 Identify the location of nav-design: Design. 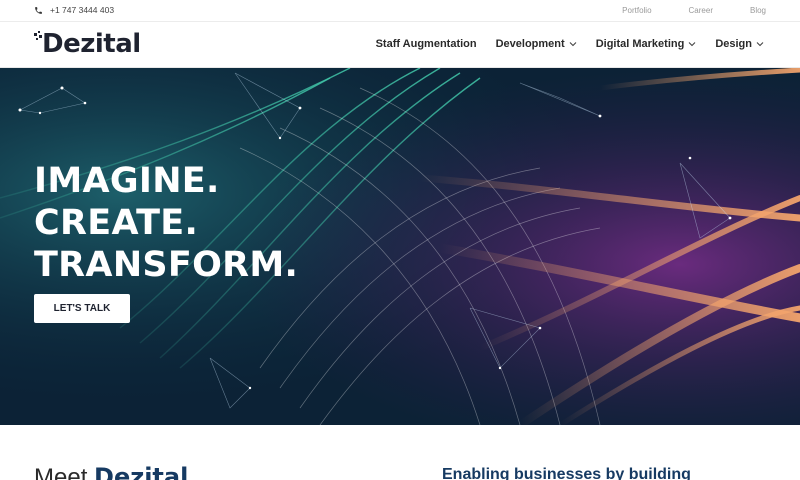
(739, 44).